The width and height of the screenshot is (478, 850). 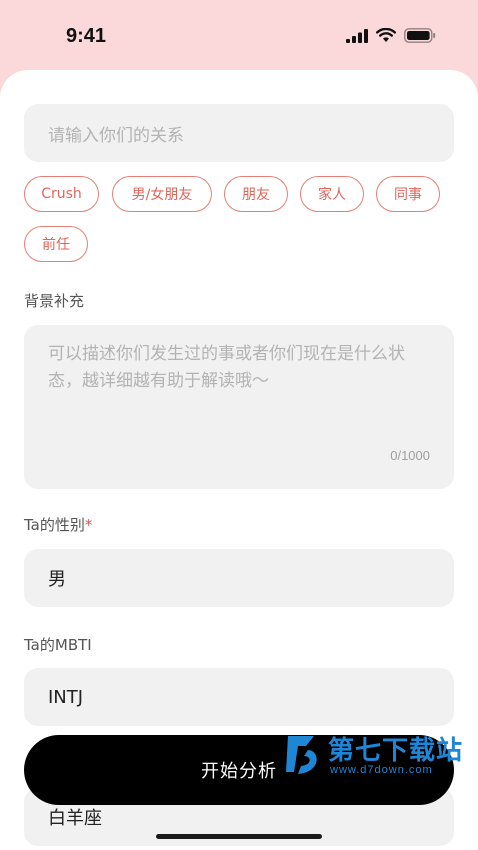 I want to click on gender-value: 男, so click(x=57, y=579).